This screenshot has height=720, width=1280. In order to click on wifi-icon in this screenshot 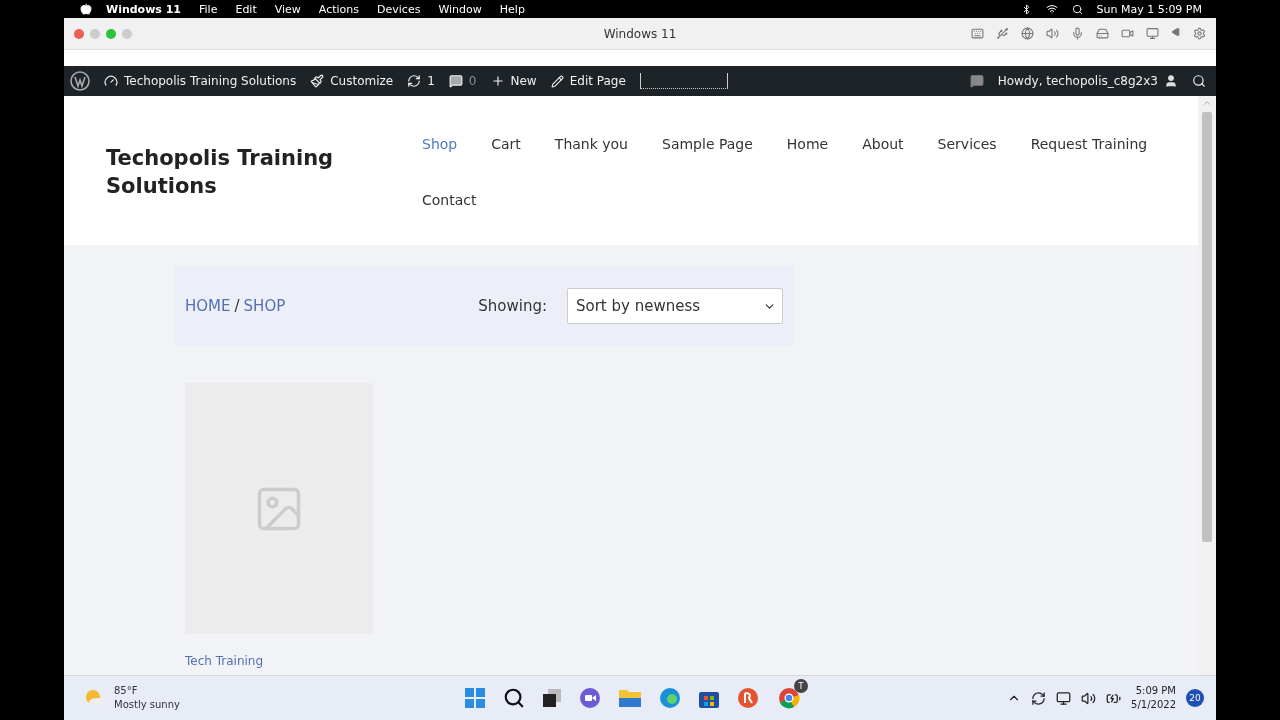, I will do `click(1051, 9)`.